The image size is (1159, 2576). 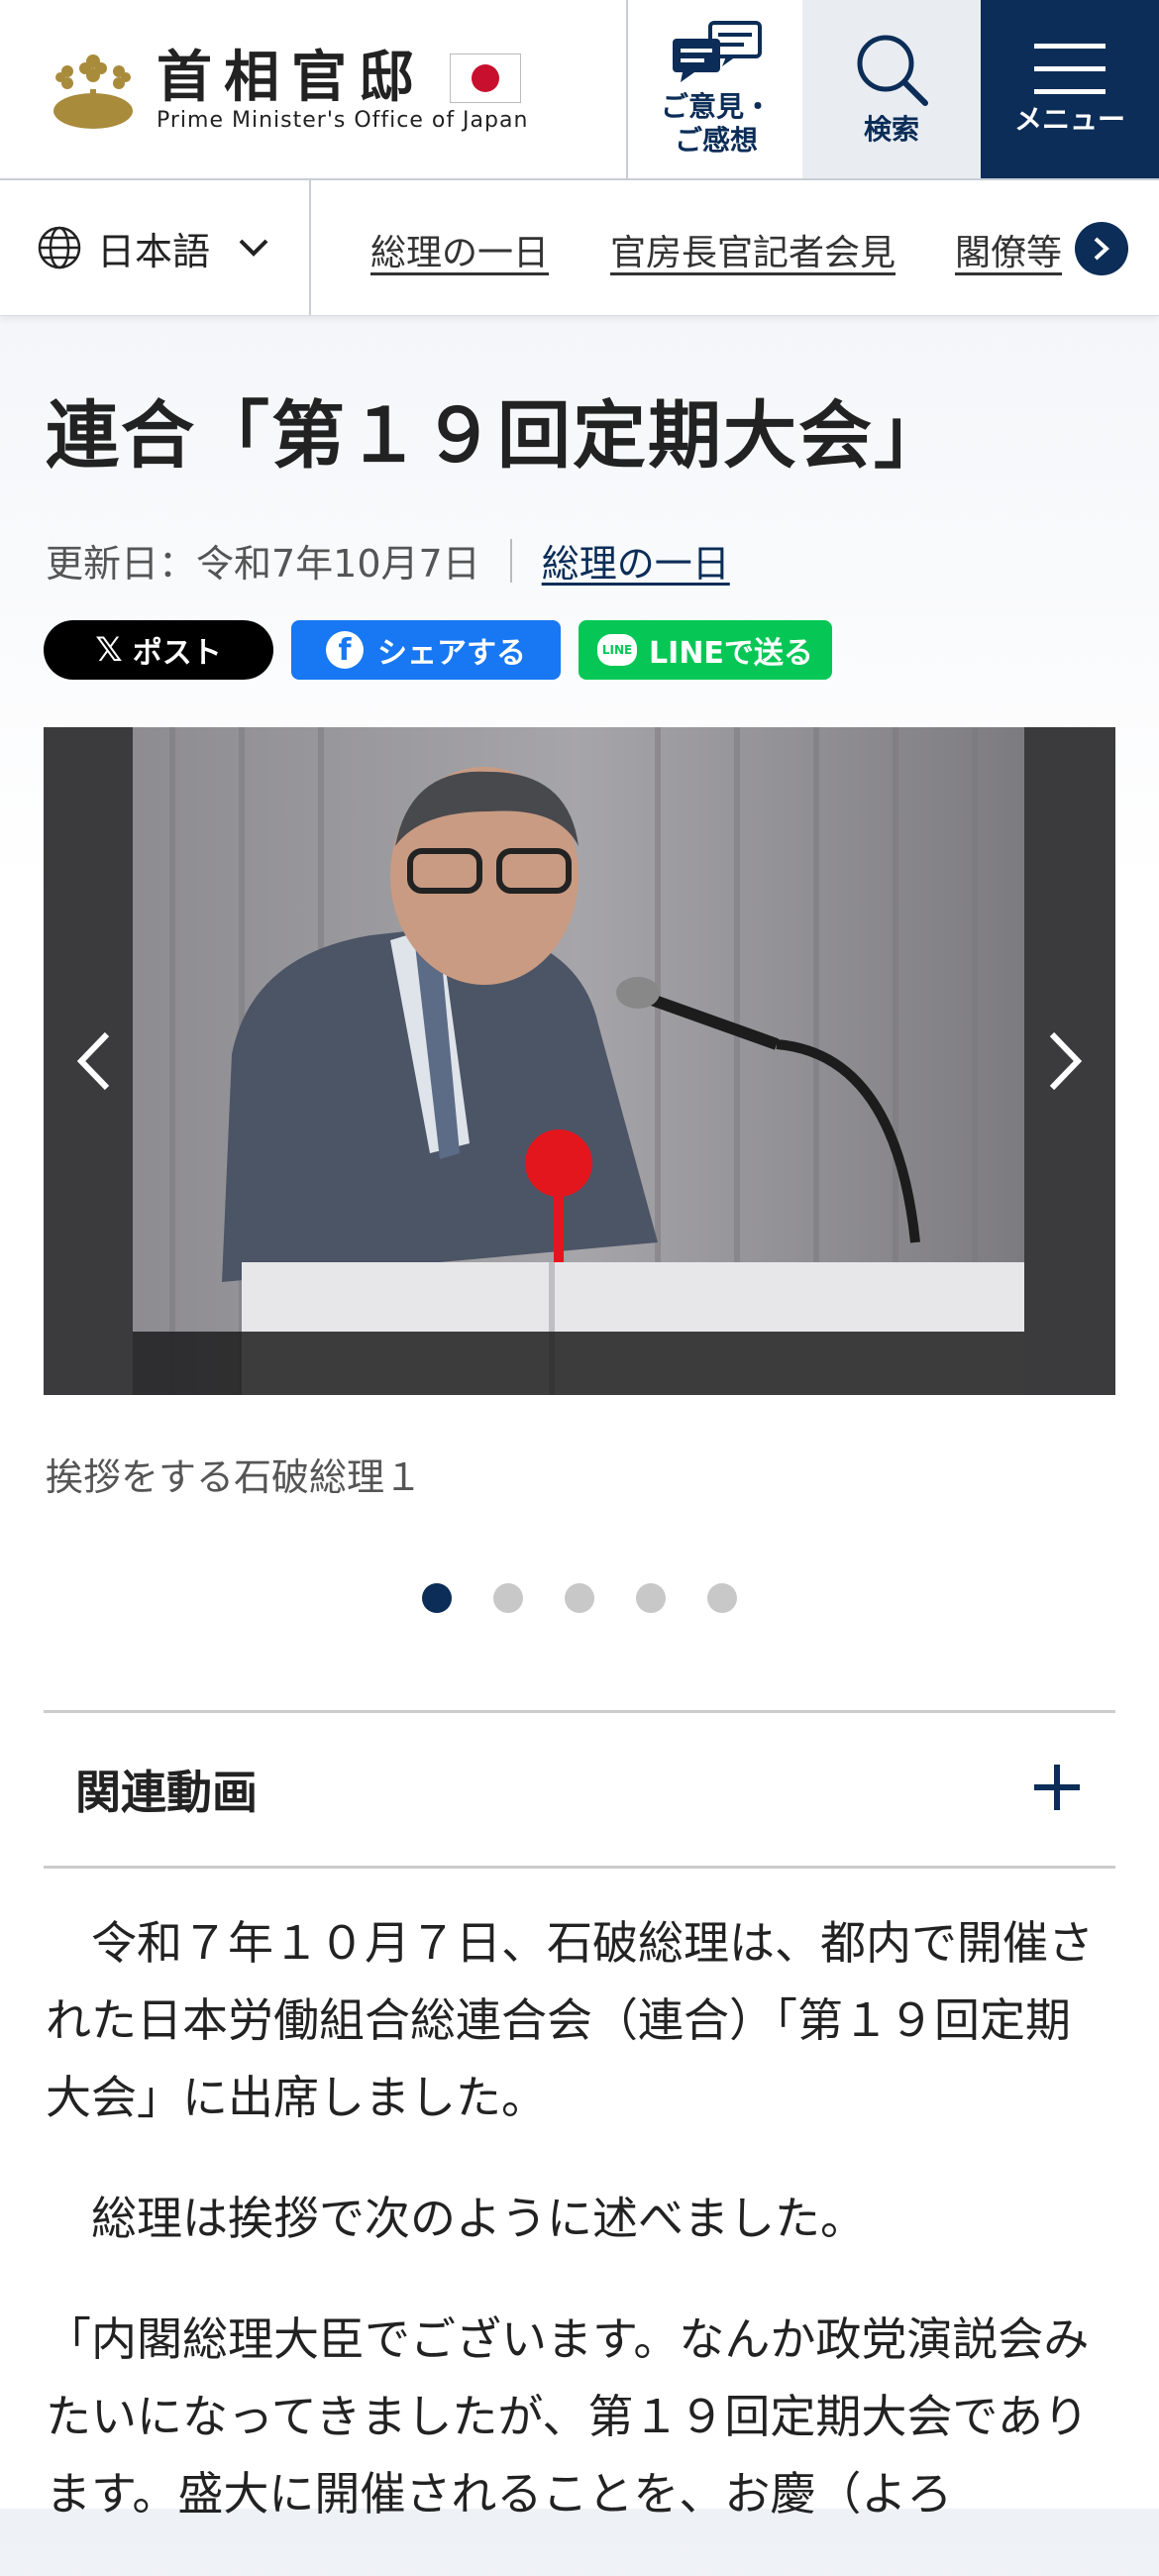 What do you see at coordinates (891, 129) in the screenshot?
I see `search-label: 検索` at bounding box center [891, 129].